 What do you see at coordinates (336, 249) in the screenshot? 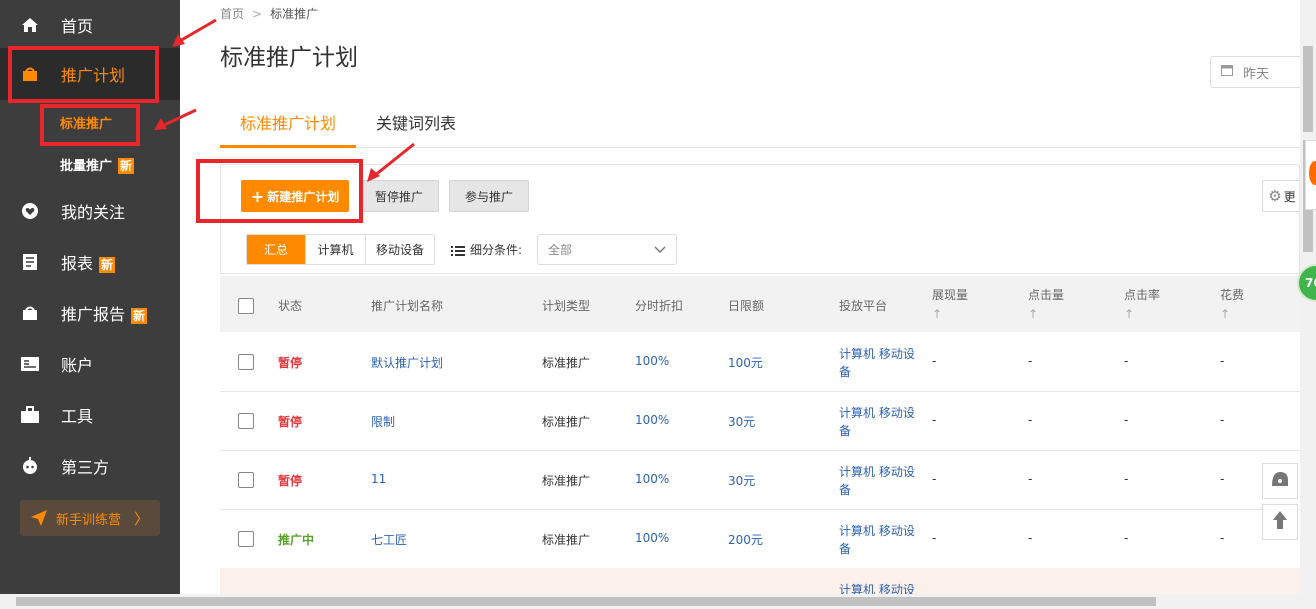
I see `segment-computer: 计算机` at bounding box center [336, 249].